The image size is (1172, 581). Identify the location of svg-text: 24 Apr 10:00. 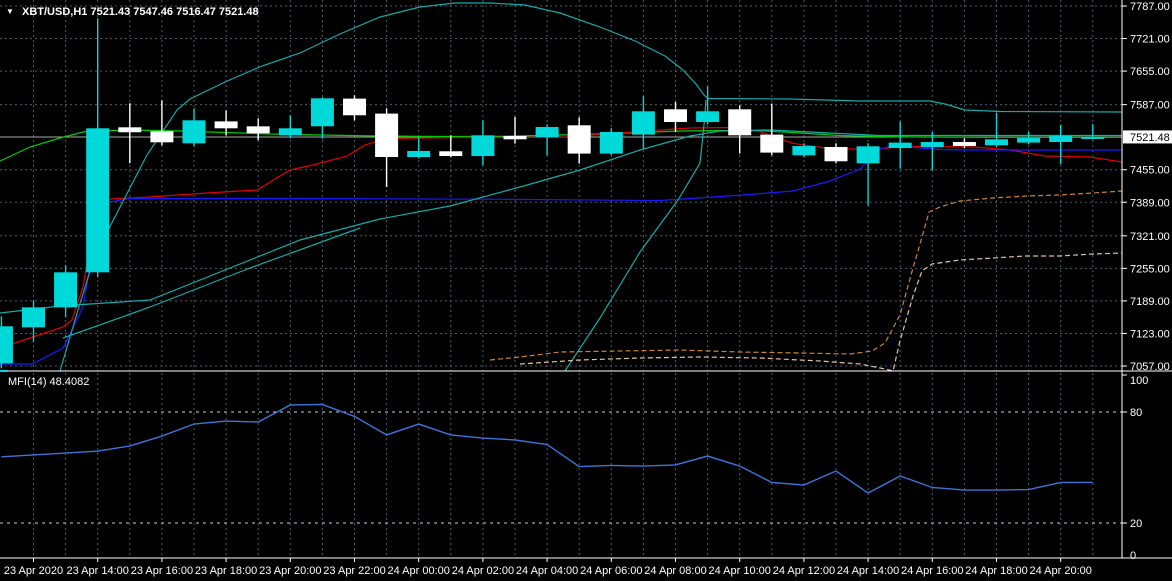
(740, 571).